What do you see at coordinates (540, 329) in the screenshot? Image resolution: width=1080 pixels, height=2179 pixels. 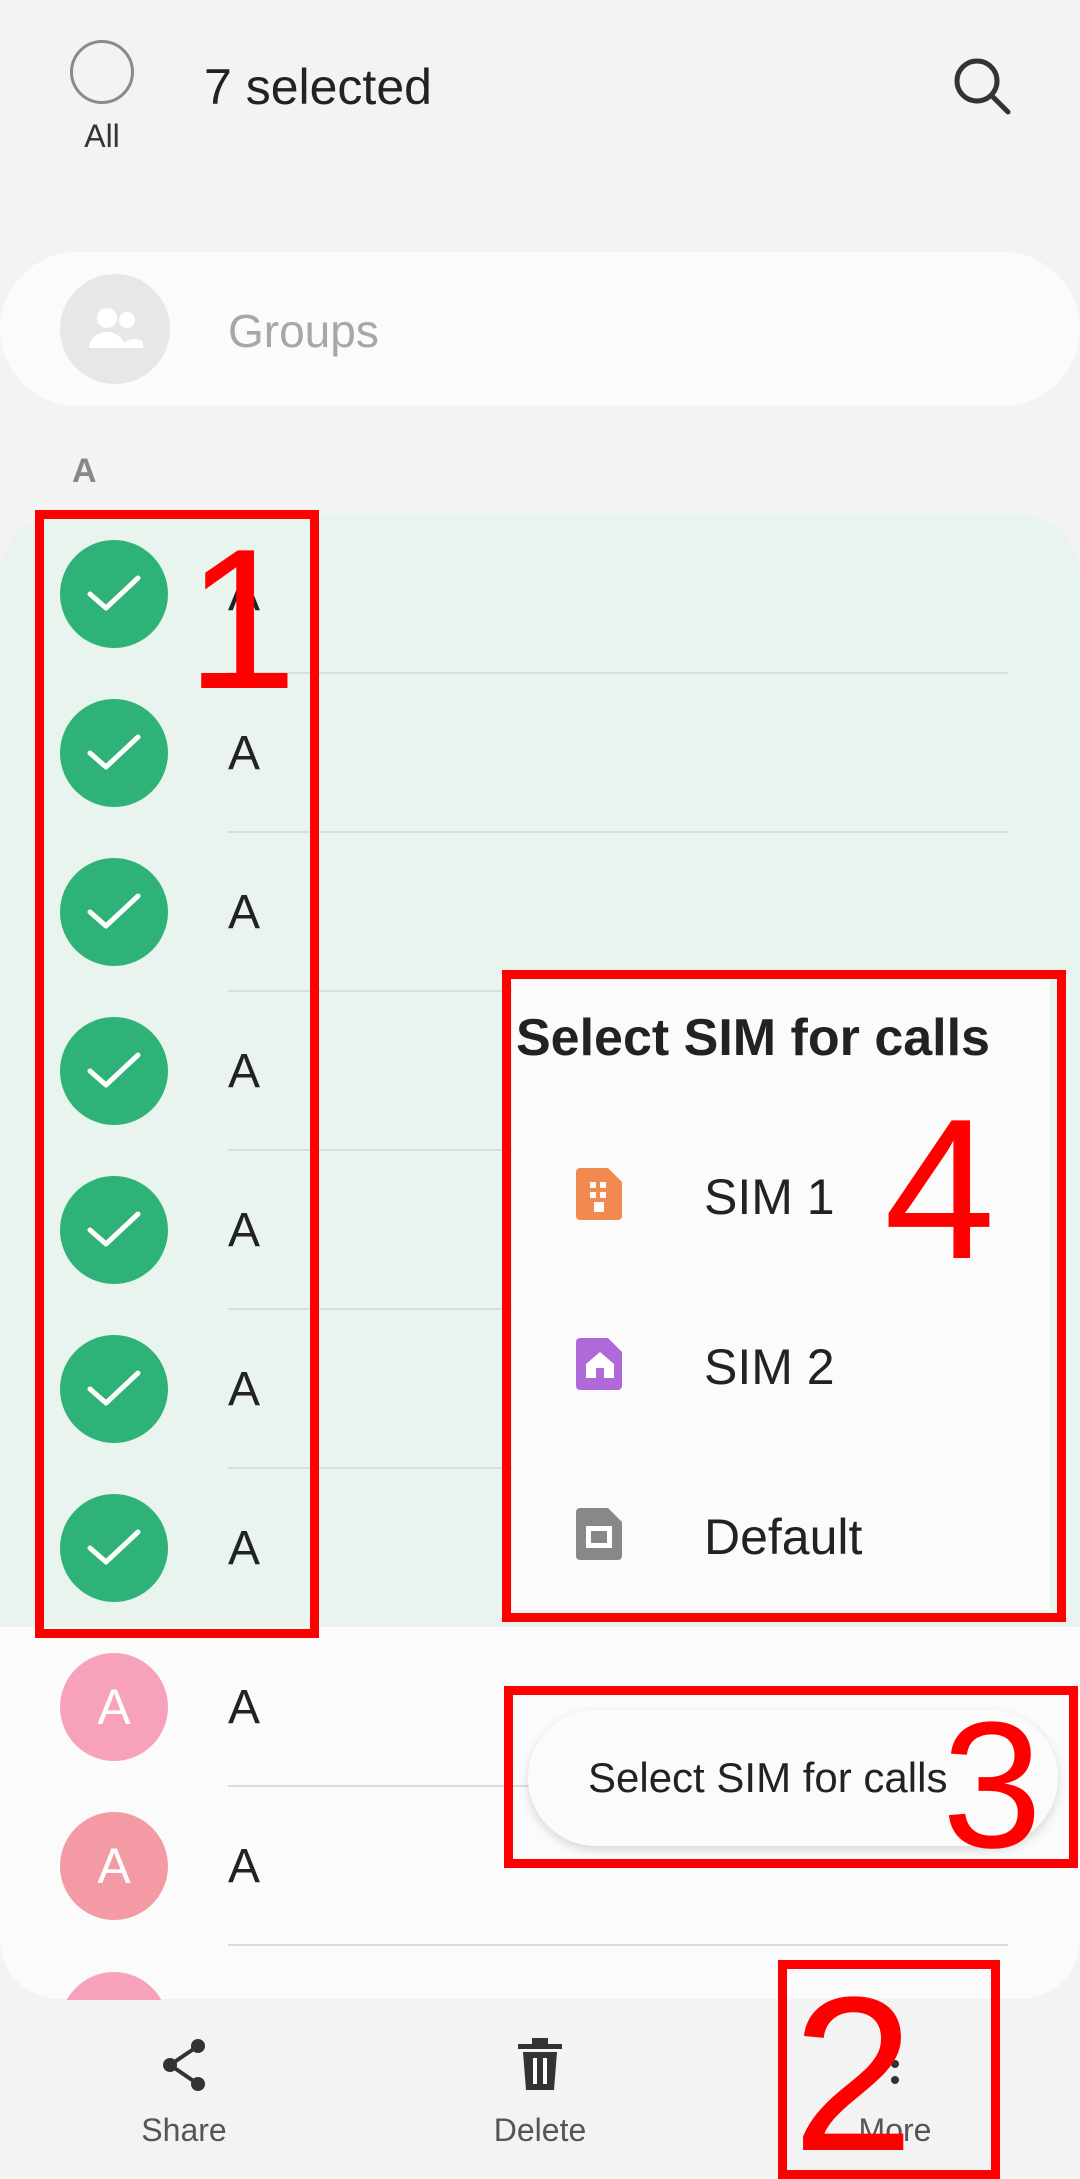 I see `groups-item: Groups` at bounding box center [540, 329].